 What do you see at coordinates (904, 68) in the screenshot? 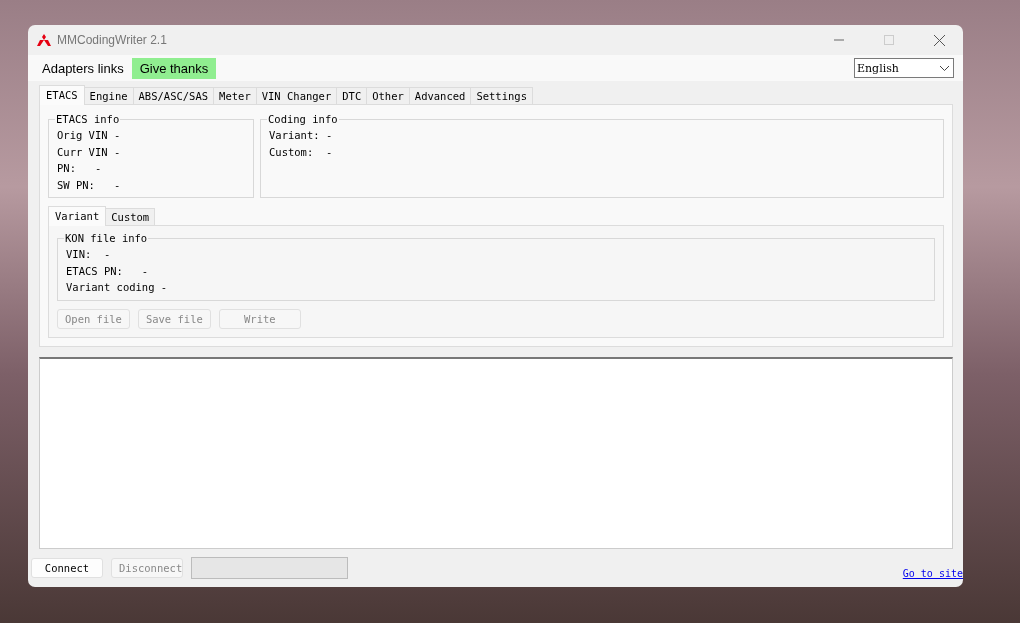
I see `language-dropdown: English` at bounding box center [904, 68].